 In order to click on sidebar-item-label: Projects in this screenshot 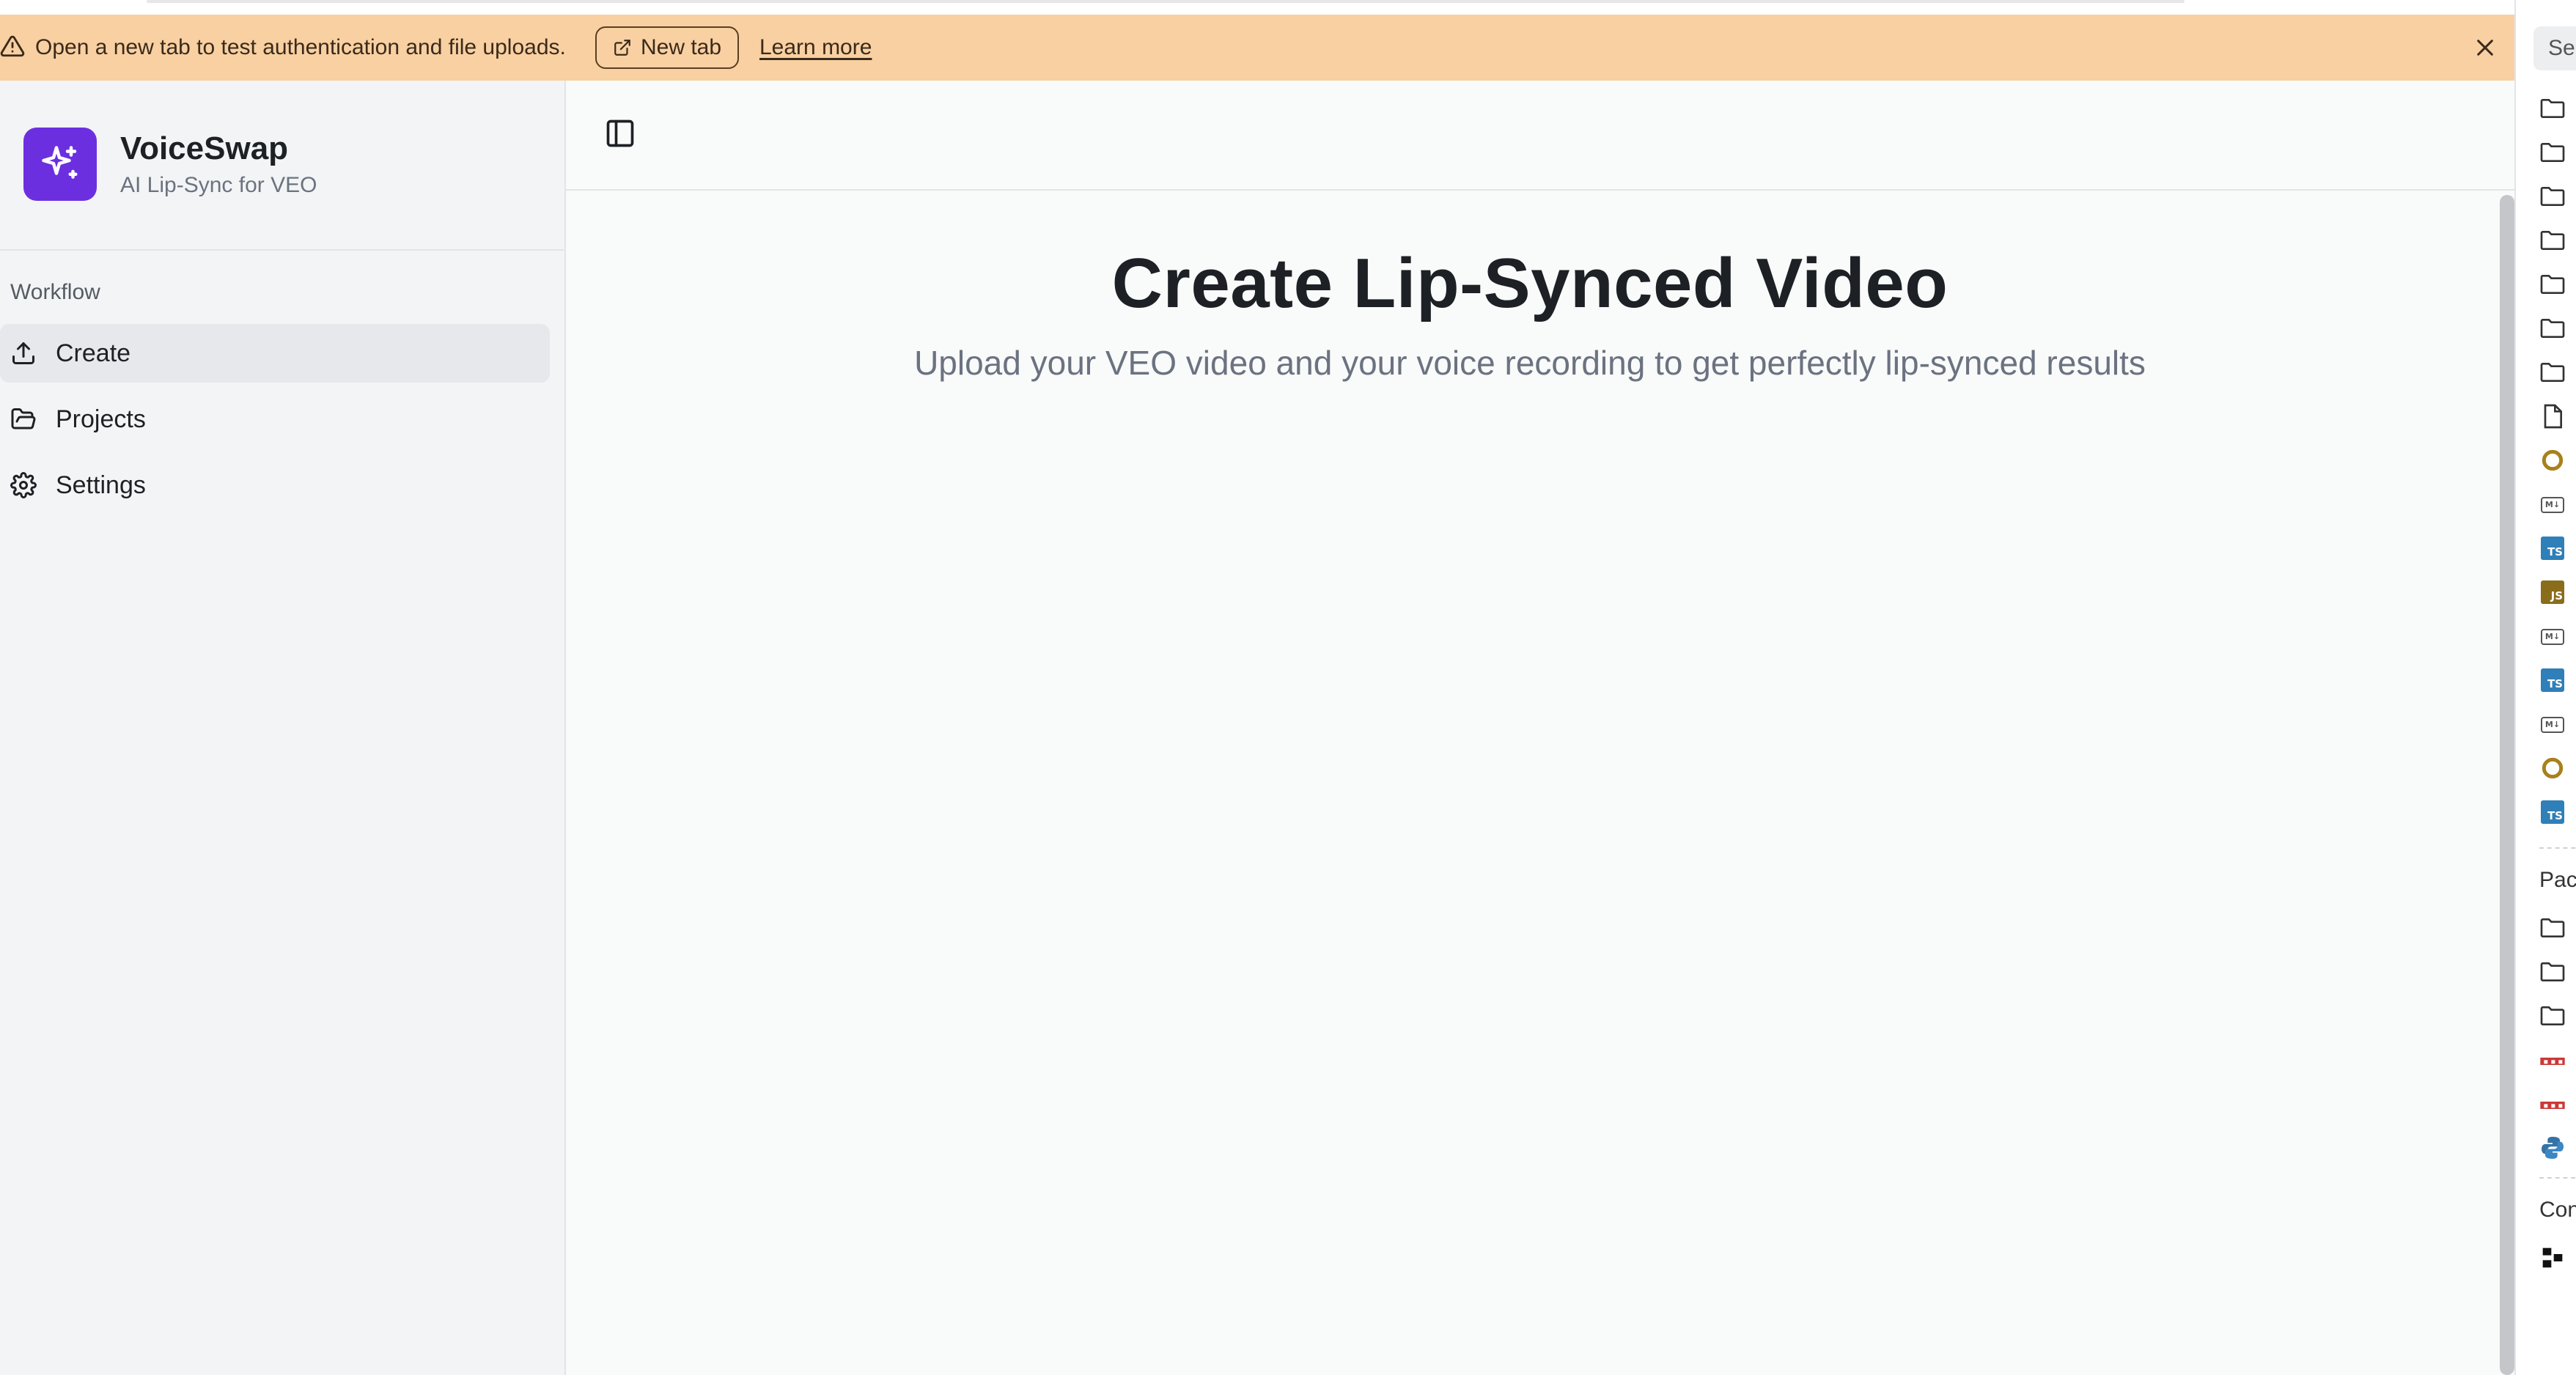, I will do `click(101, 419)`.